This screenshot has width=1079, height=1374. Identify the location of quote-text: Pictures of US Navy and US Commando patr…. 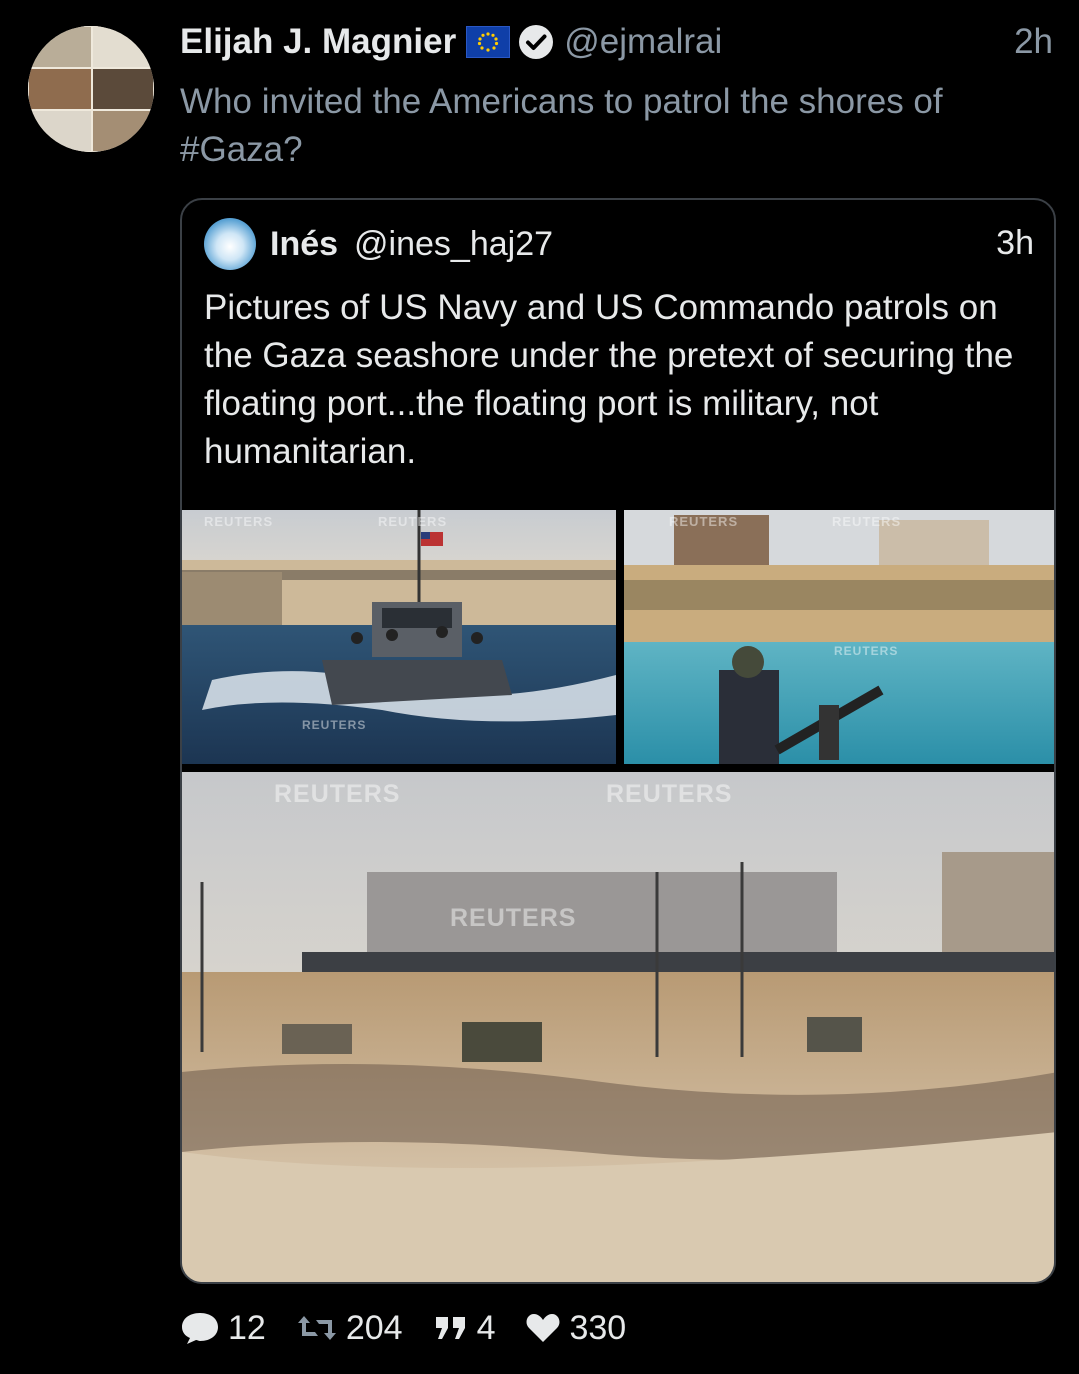
(609, 379).